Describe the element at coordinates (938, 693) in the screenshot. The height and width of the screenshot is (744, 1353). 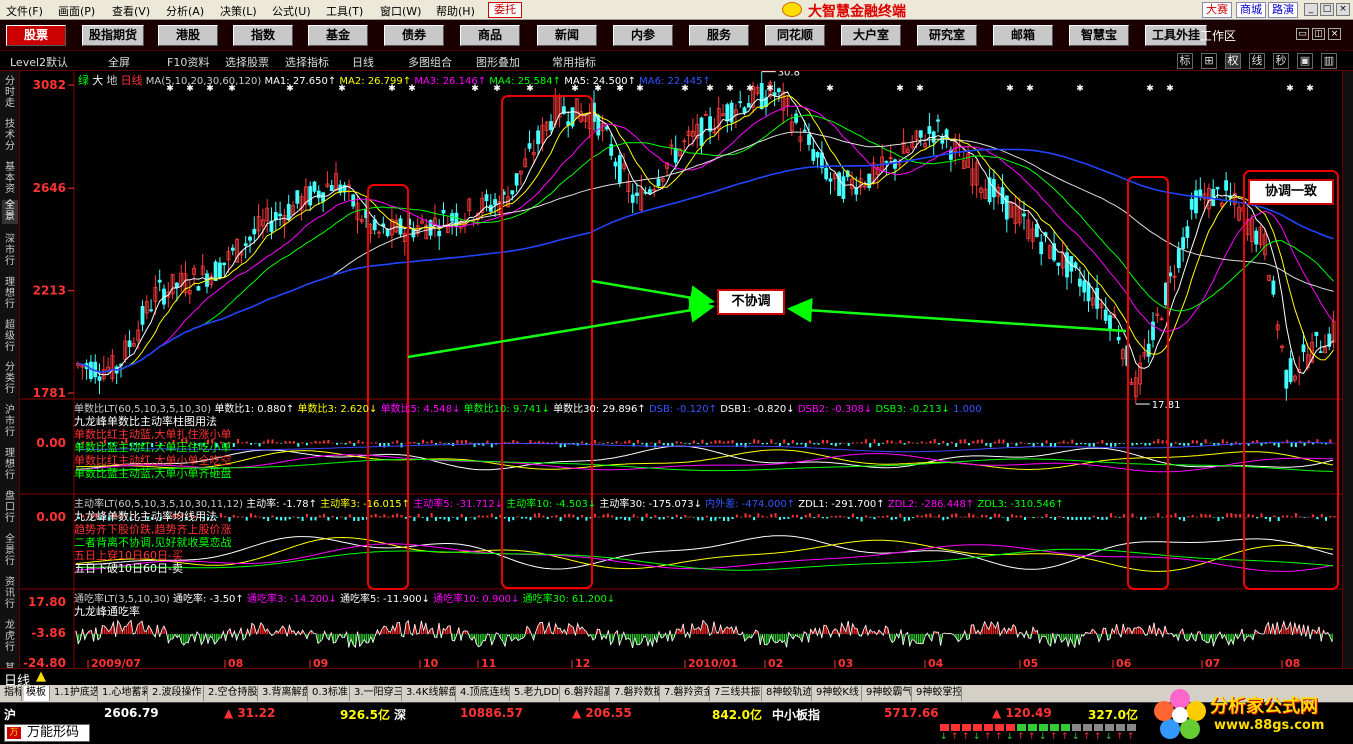
I see `indicator-tab-19: 9神蛟掌控` at that location.